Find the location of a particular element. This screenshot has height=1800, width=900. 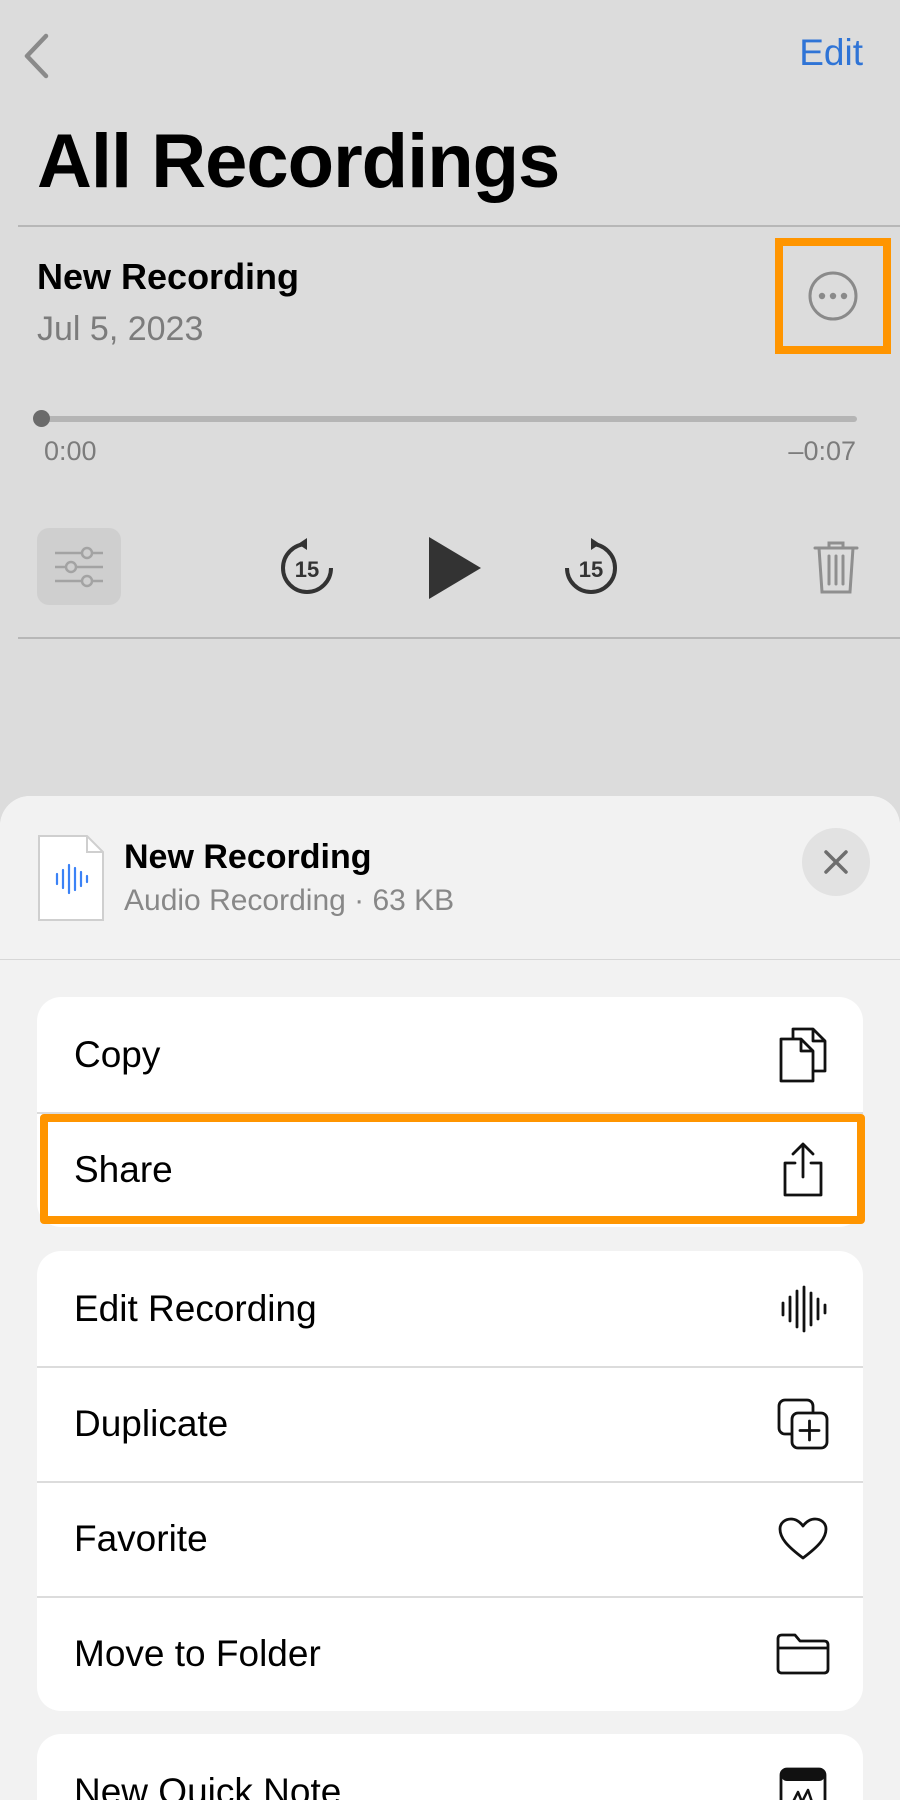

move-to-folder-row: Move to Folder is located at coordinates (450, 1653).